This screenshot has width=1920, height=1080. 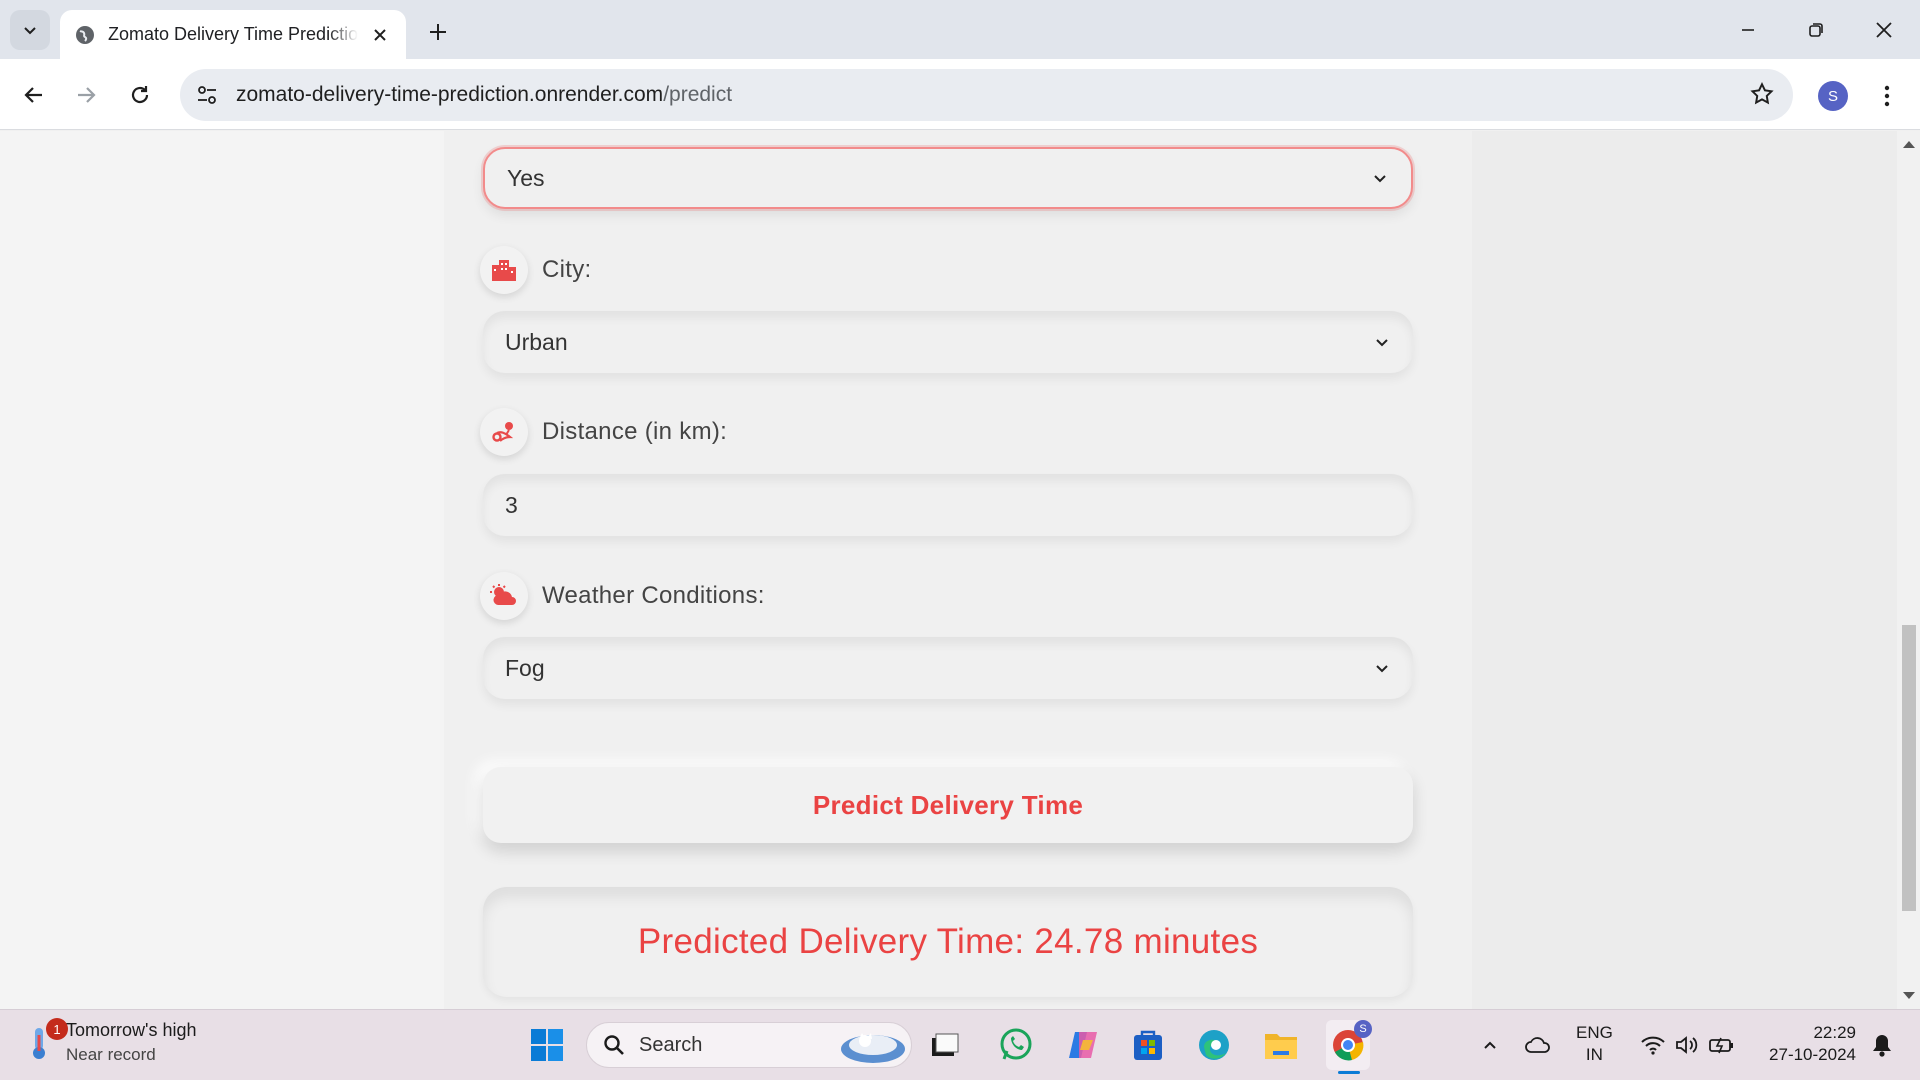 What do you see at coordinates (1363, 1029) in the screenshot?
I see `chrome-profile-badge: S` at bounding box center [1363, 1029].